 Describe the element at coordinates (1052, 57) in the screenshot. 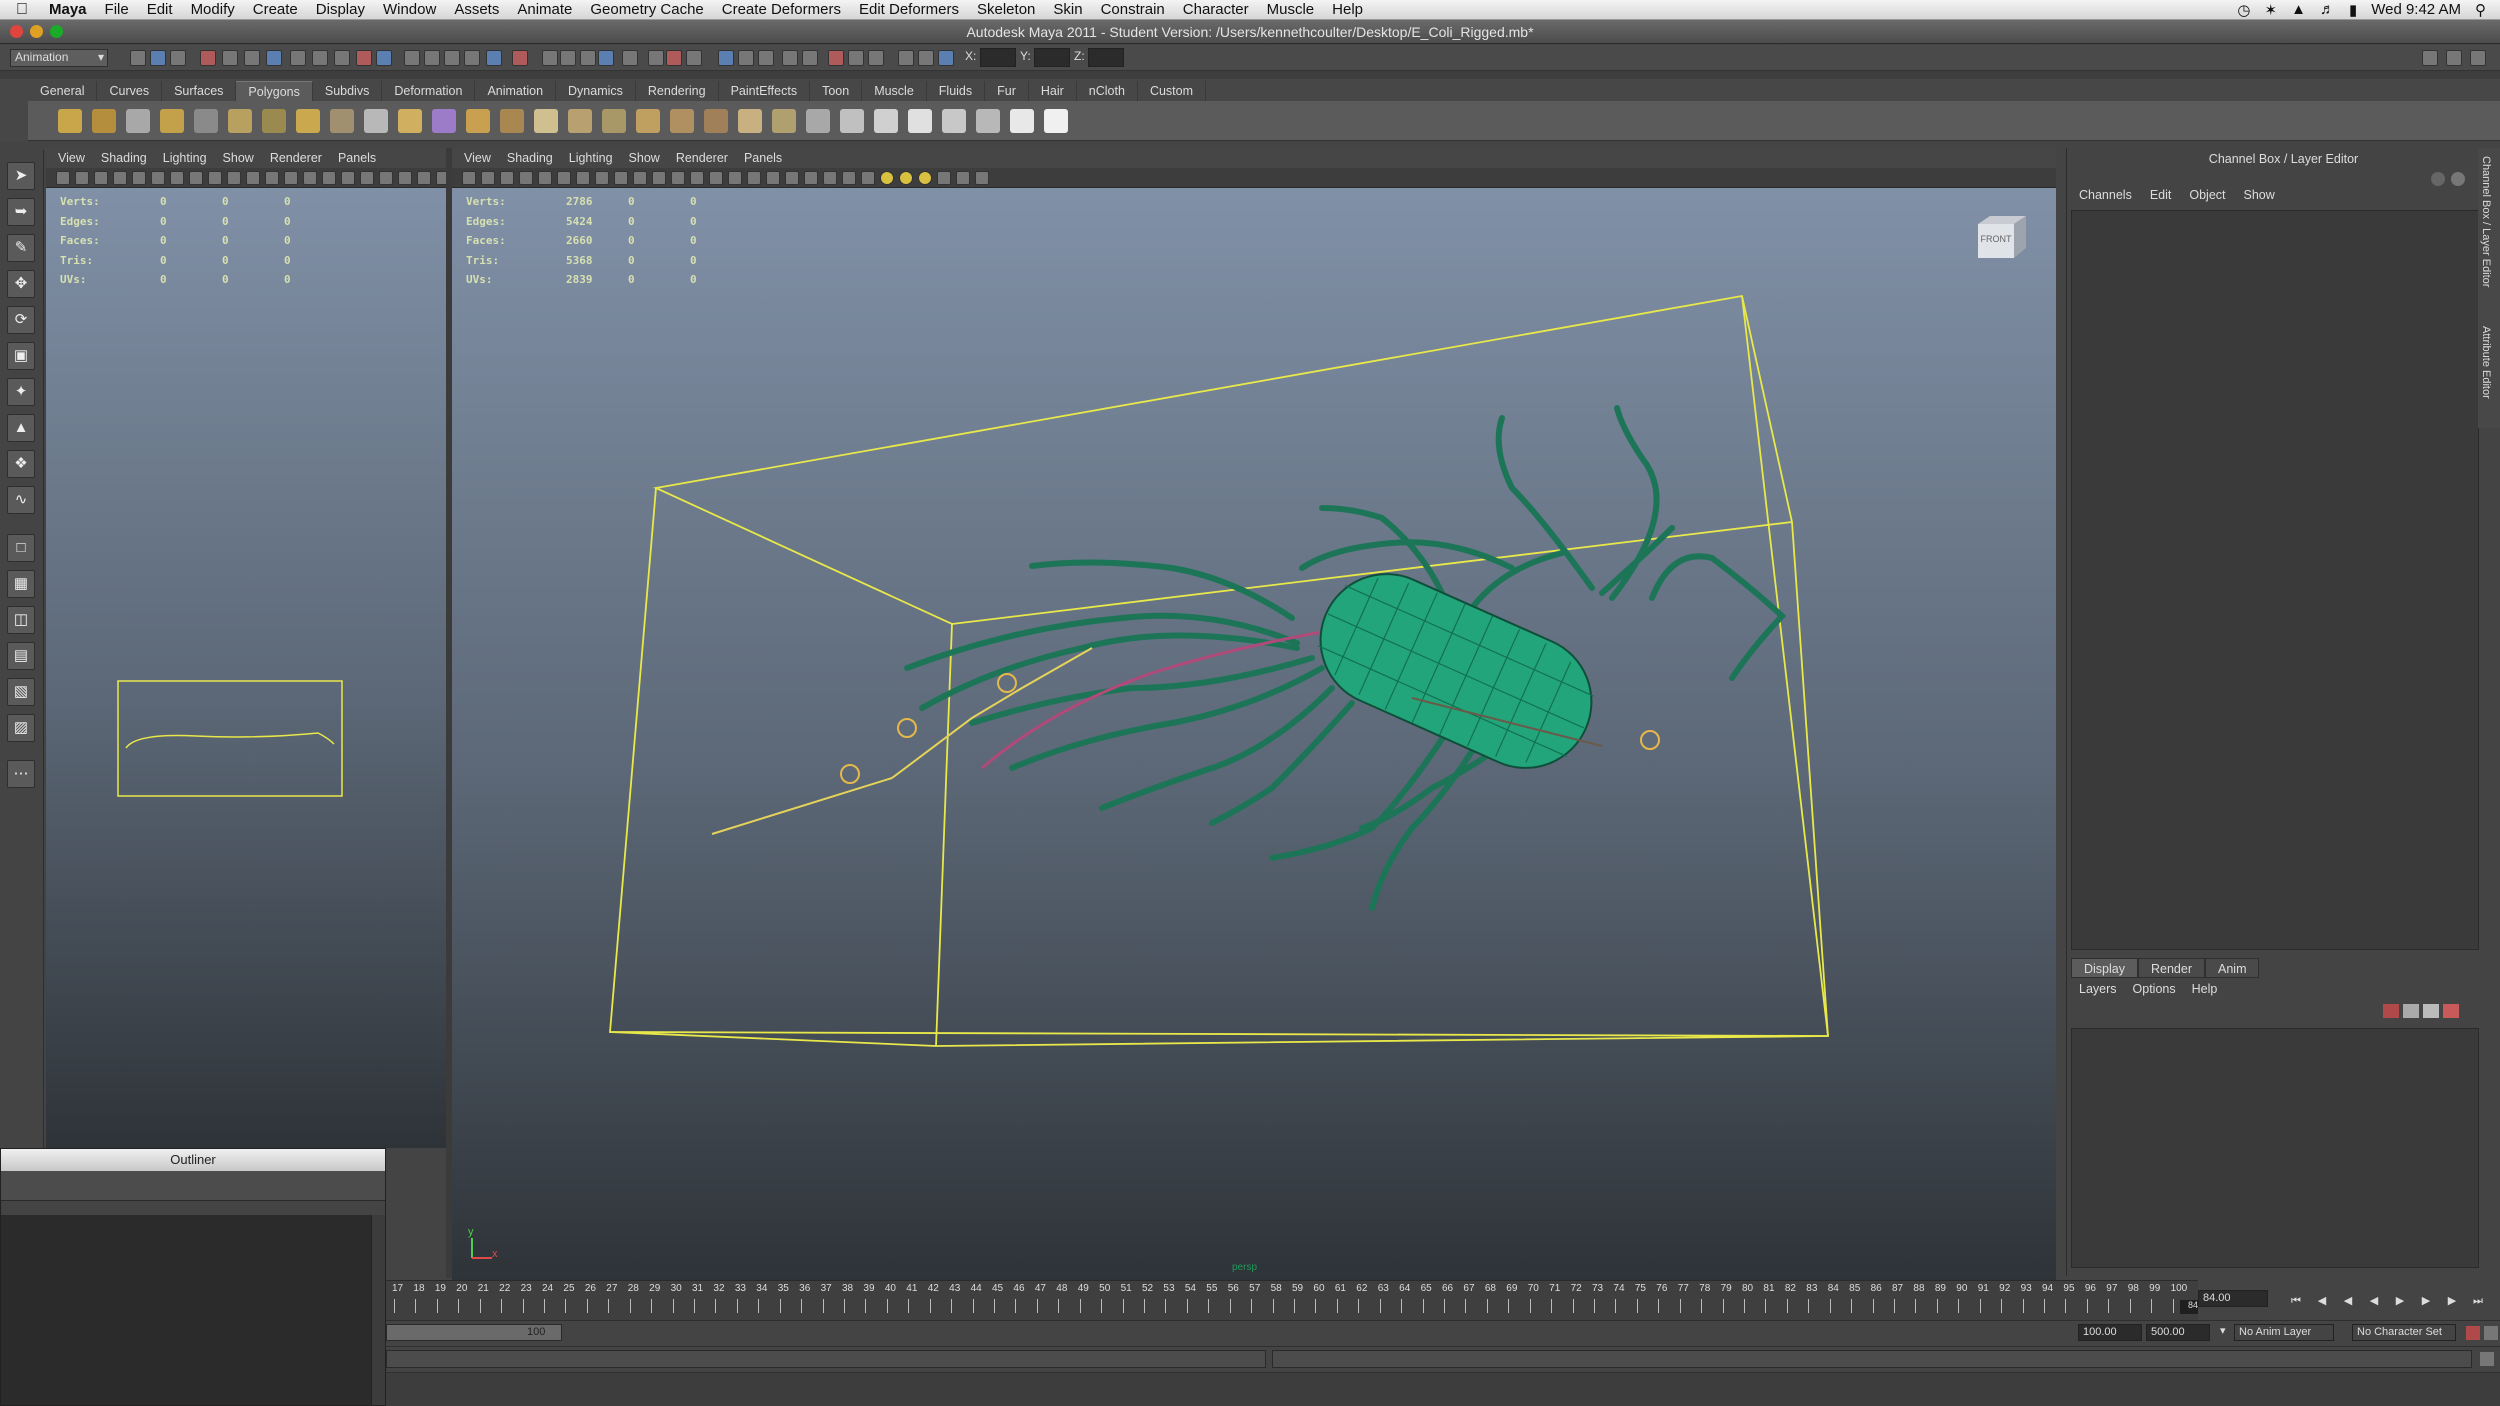

I see `y-field` at that location.